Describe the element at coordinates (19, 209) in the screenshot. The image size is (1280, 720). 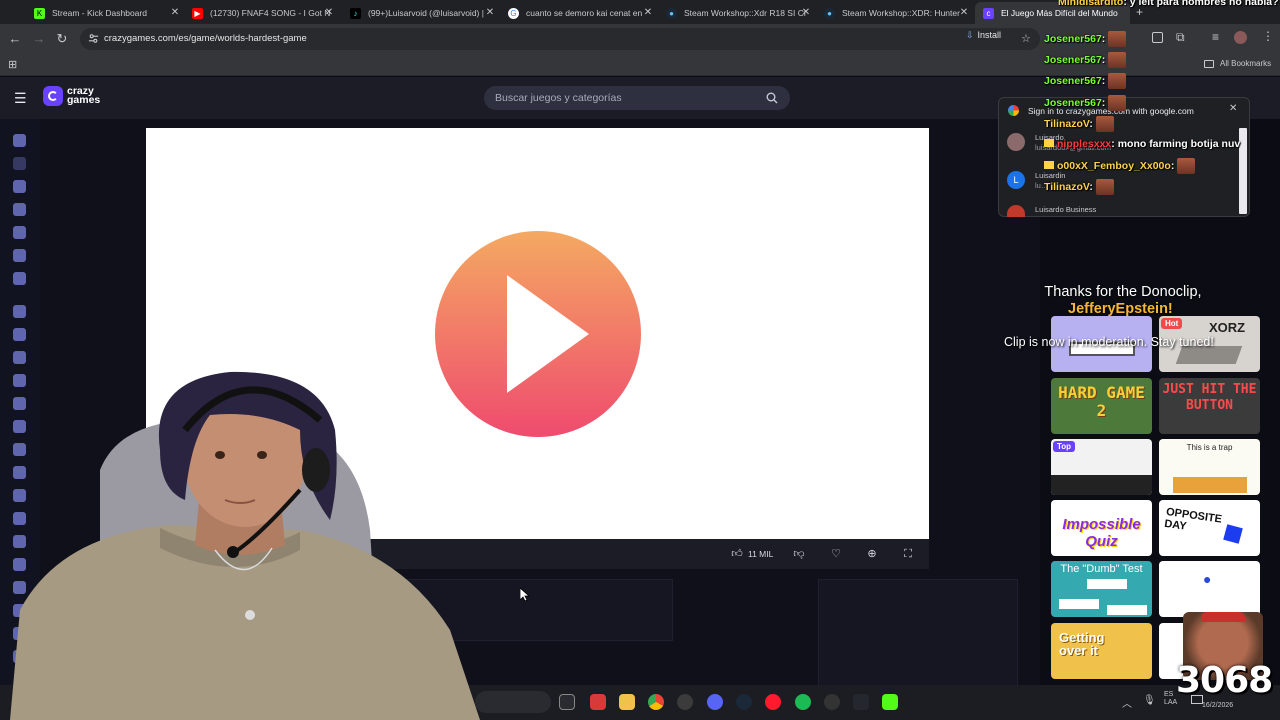
I see `trending-icon` at that location.